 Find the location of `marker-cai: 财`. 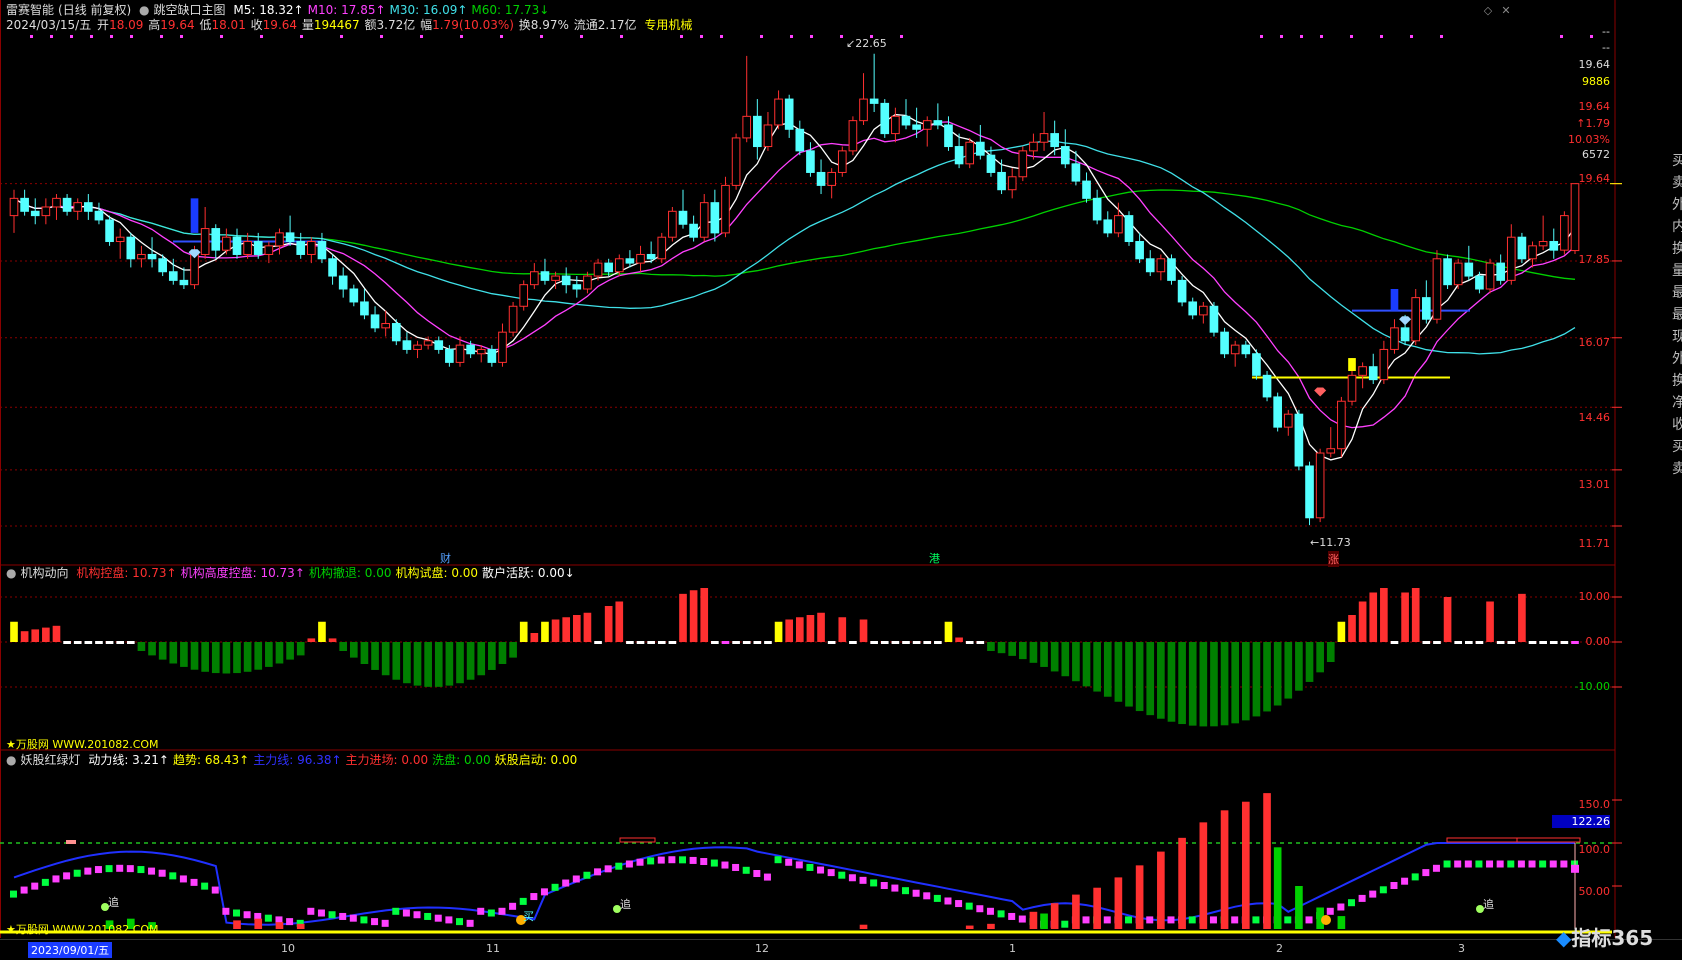

marker-cai: 财 is located at coordinates (445, 558).